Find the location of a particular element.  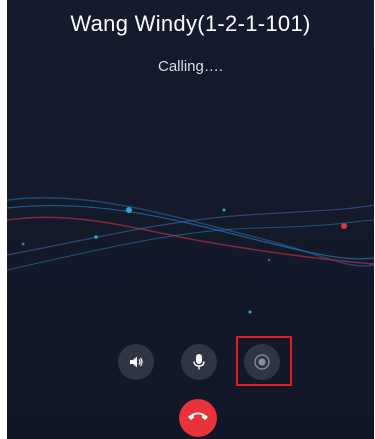

hangup-button is located at coordinates (198, 418).